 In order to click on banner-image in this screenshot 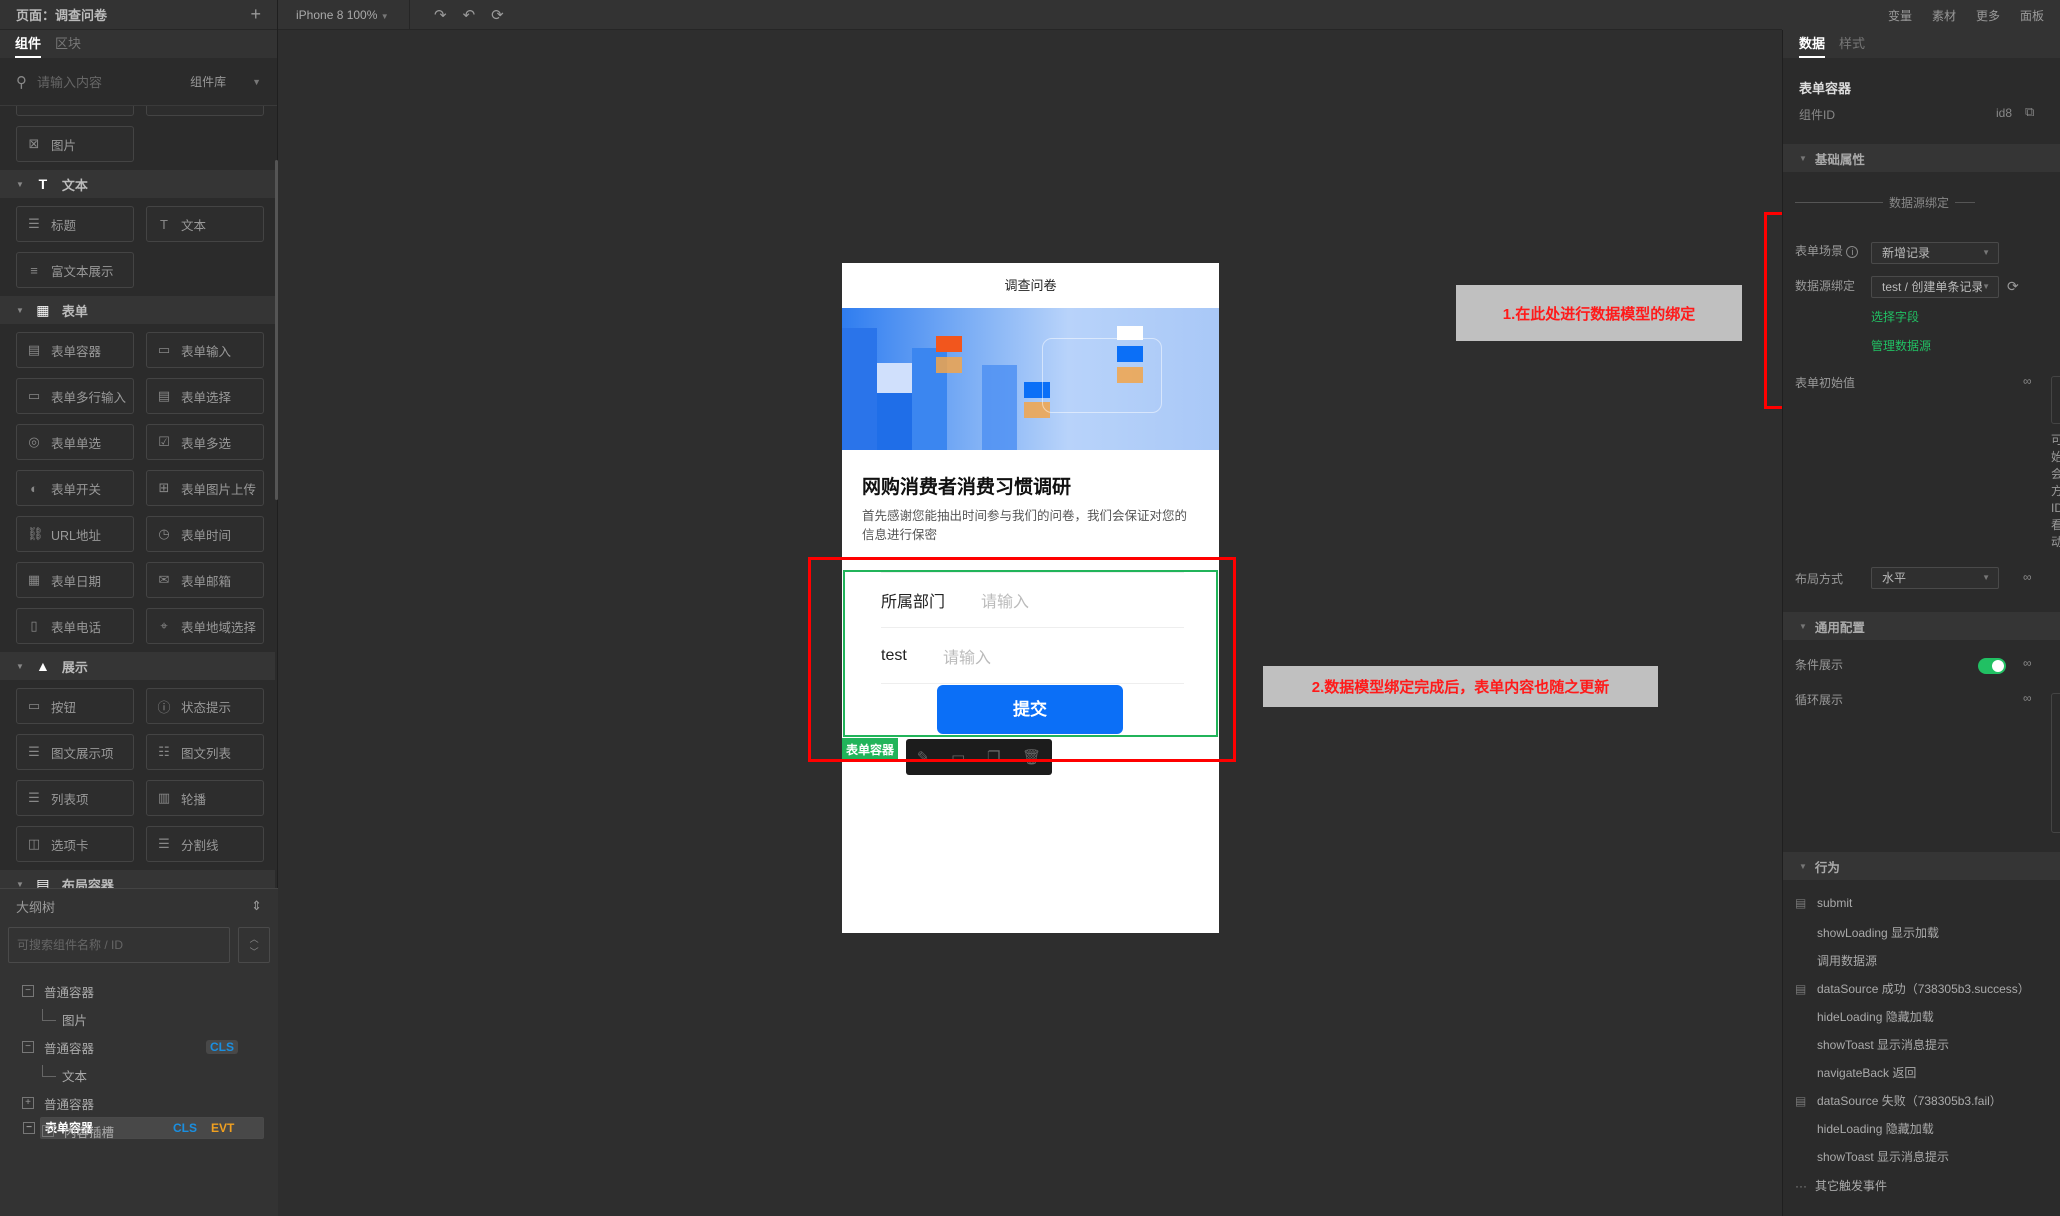, I will do `click(1030, 379)`.